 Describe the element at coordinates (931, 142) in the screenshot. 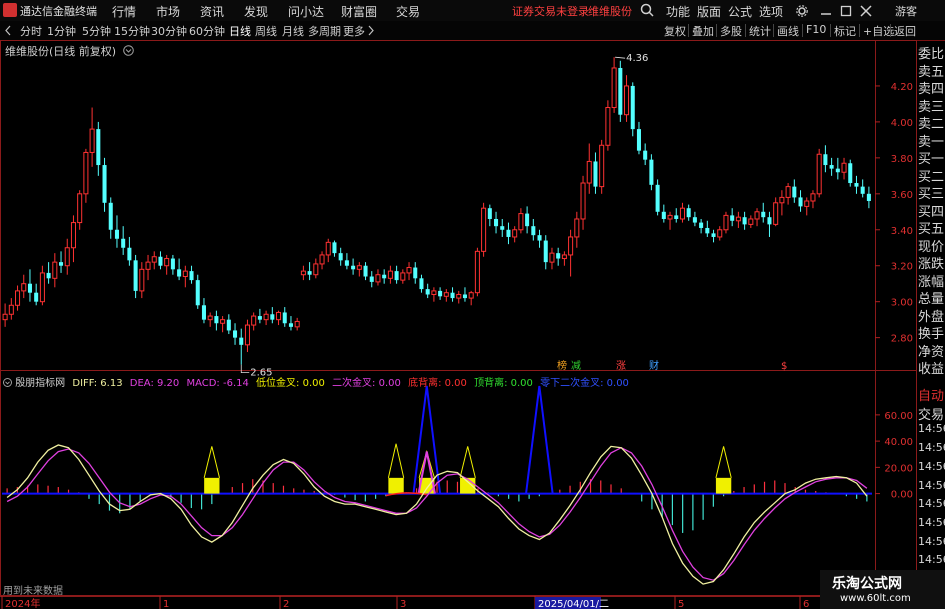

I see `side-quote-label: 卖一` at that location.